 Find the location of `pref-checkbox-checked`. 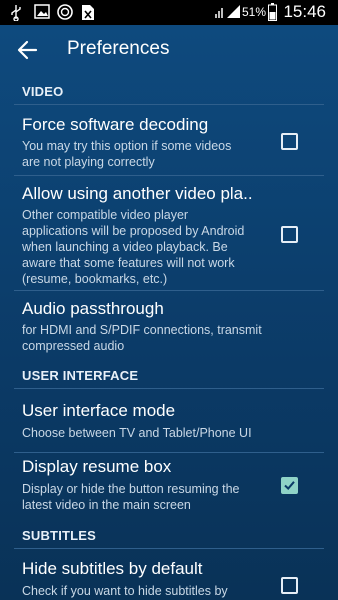

pref-checkbox-checked is located at coordinates (289, 485).